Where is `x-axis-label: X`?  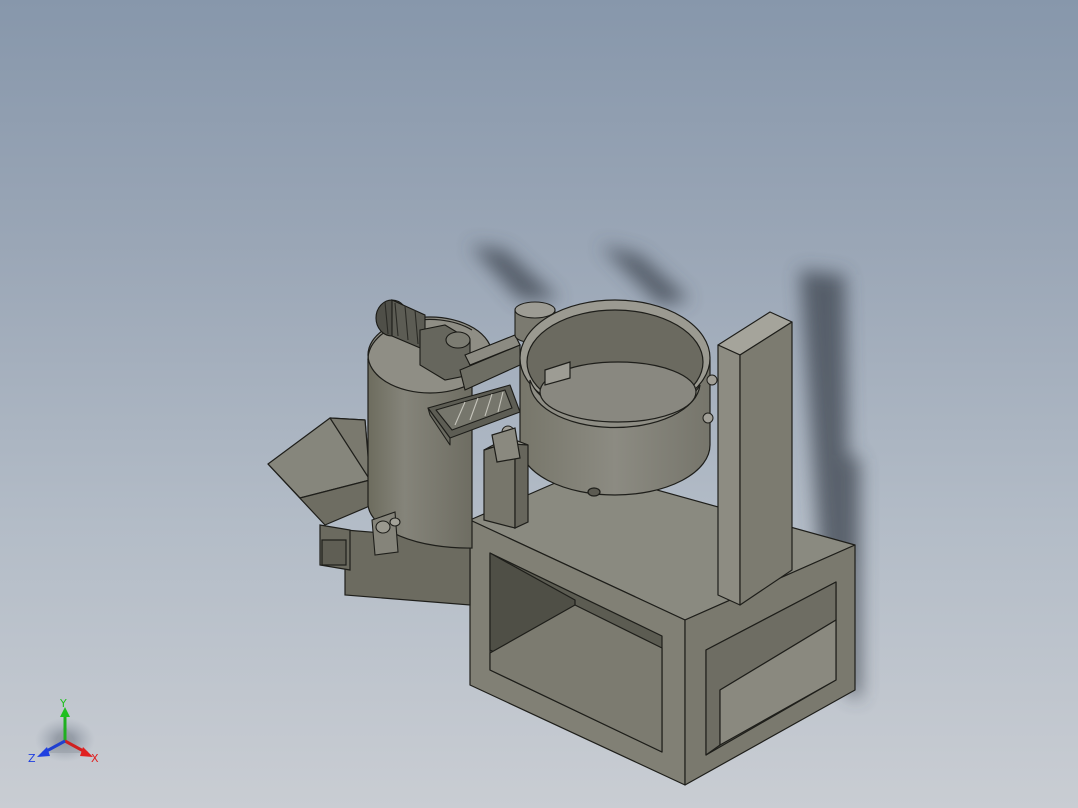
x-axis-label: X is located at coordinates (95, 758).